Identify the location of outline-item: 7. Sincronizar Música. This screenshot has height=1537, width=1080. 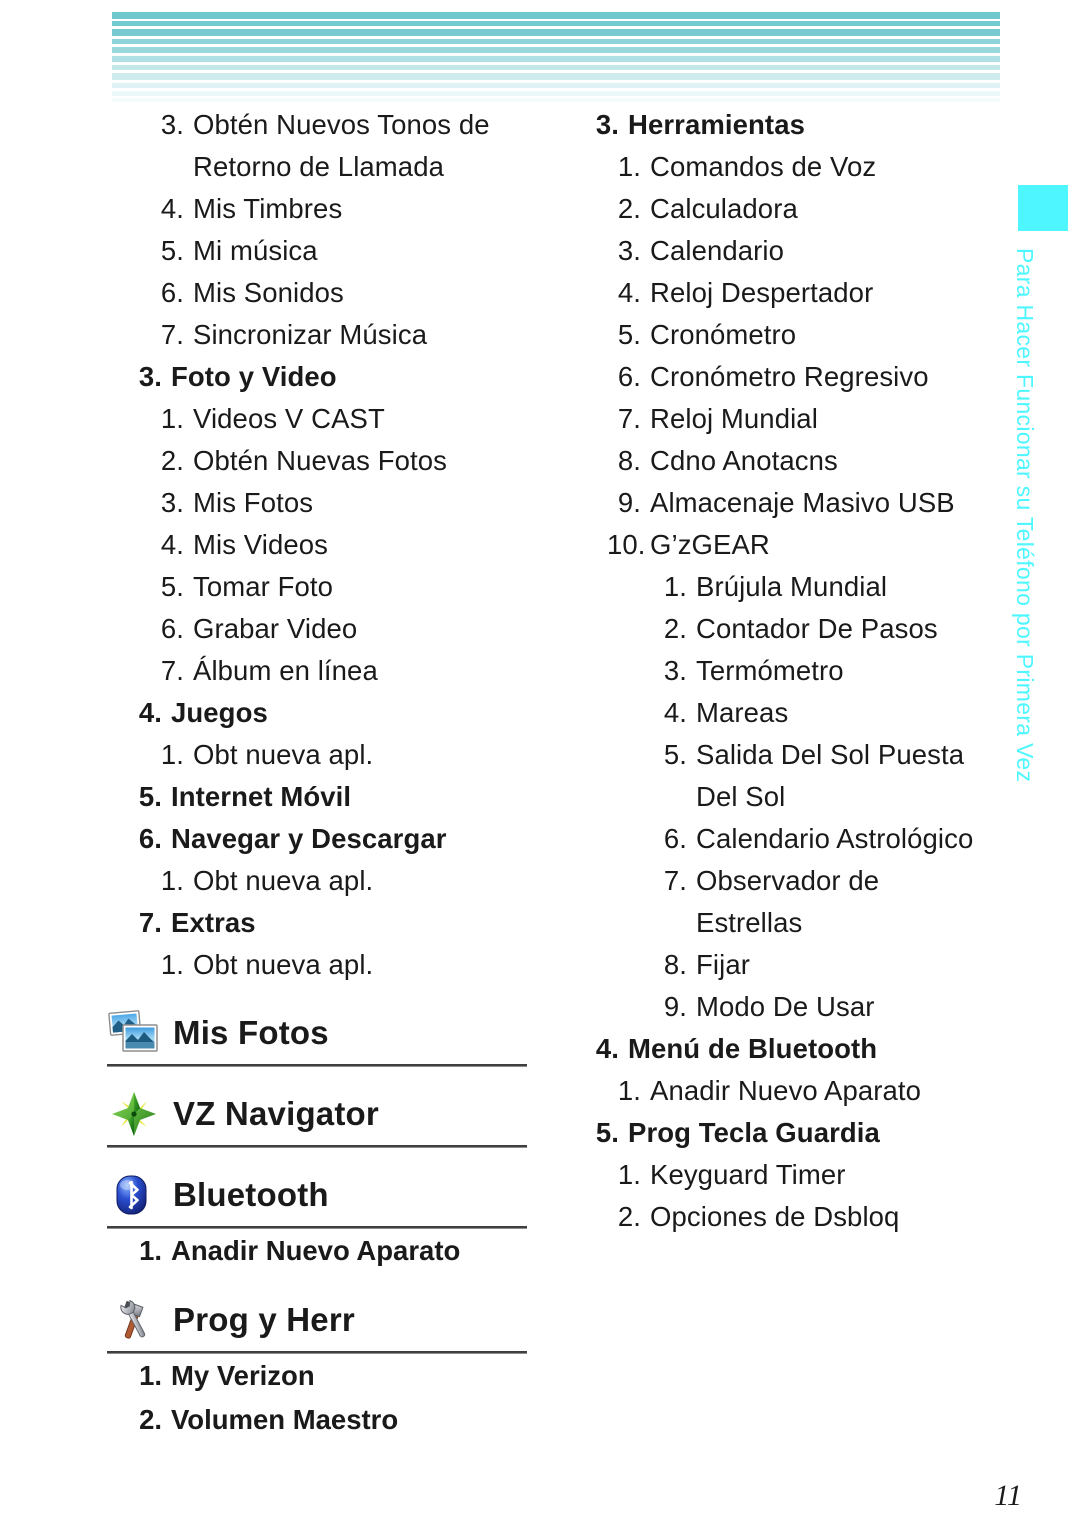
(349, 335).